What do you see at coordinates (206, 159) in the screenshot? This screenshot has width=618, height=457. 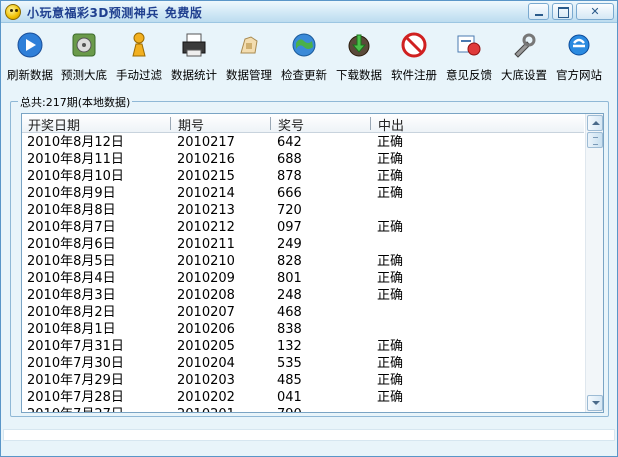 I see `cell-issue: 2010216` at bounding box center [206, 159].